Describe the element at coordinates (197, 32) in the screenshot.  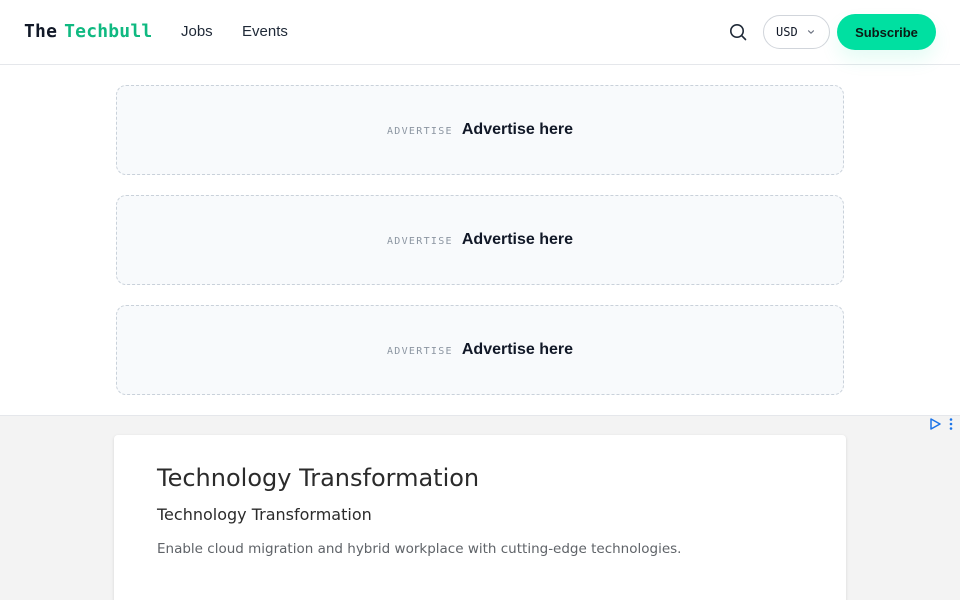
I see `nav-link-jobs: Jobs` at that location.